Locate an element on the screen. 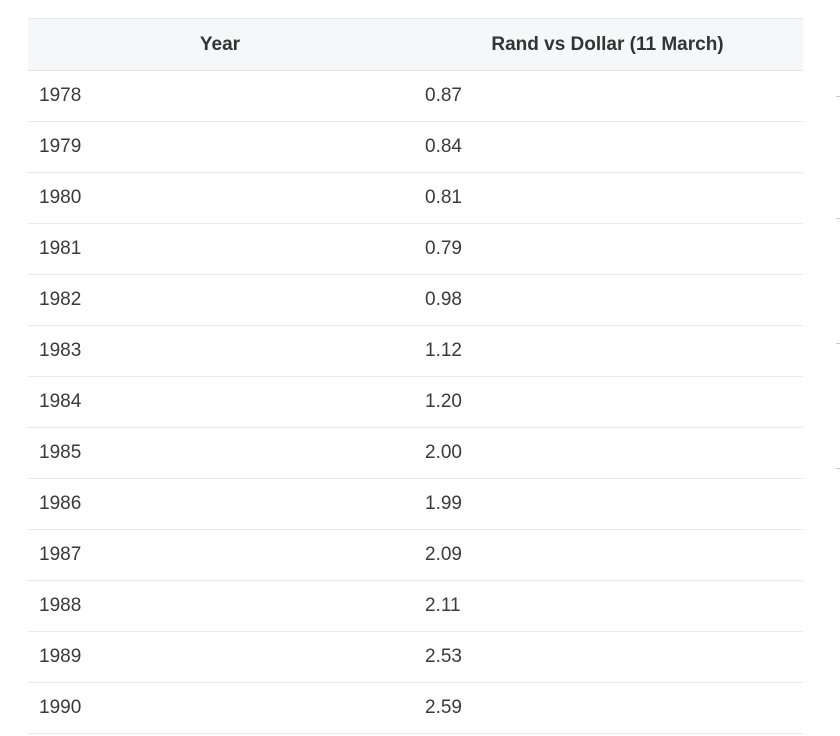  table-row: 1979 0.84 is located at coordinates (415, 147).